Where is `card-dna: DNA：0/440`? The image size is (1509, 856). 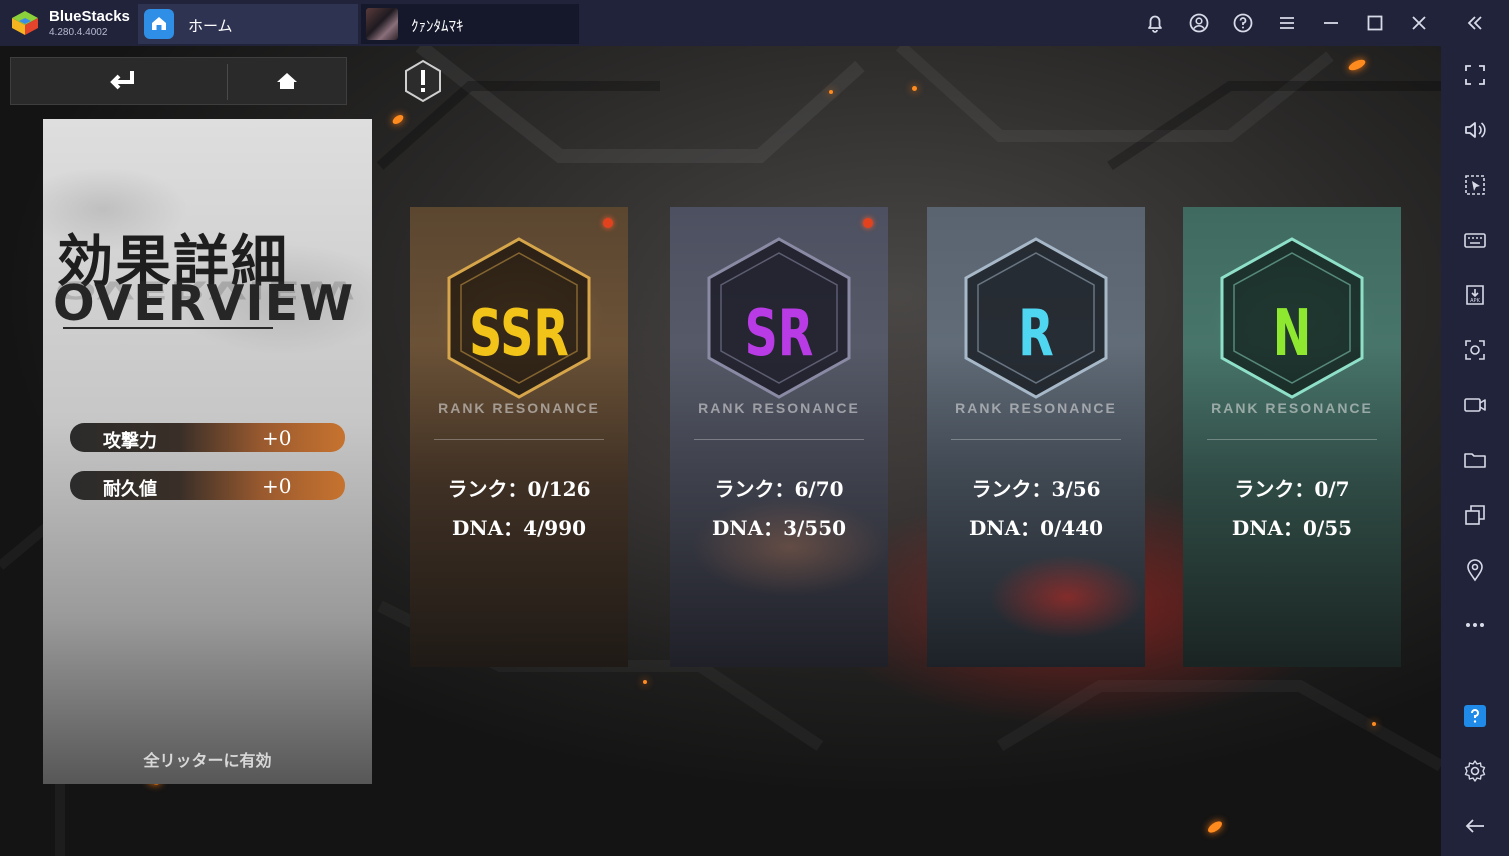
card-dna: DNA：0/440 is located at coordinates (1036, 528).